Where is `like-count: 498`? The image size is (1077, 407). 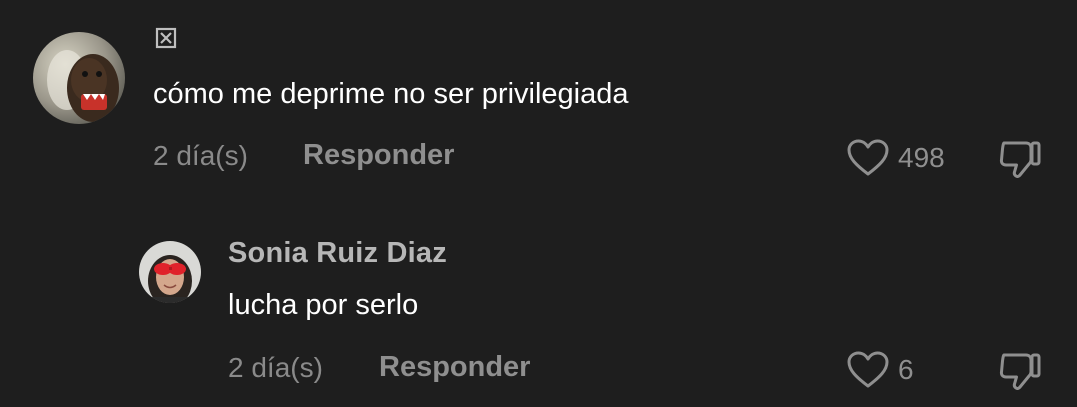 like-count: 498 is located at coordinates (921, 157).